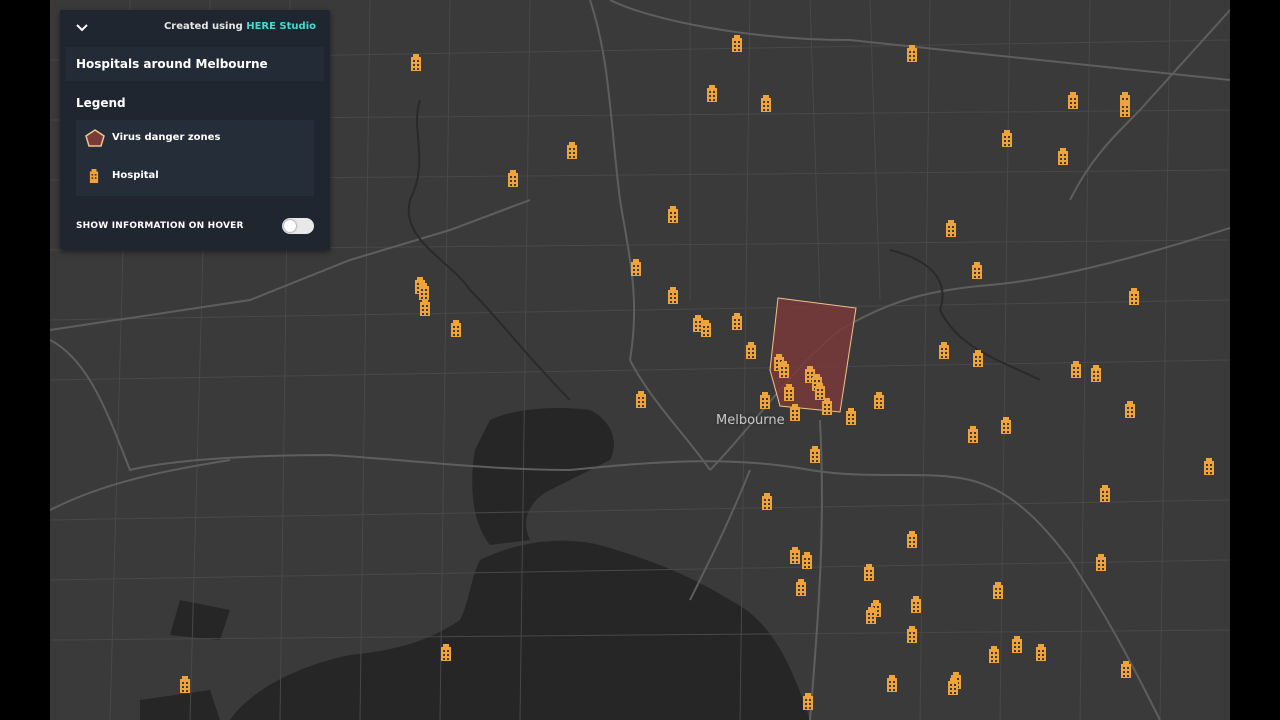  Describe the element at coordinates (750, 420) in the screenshot. I see `city-label-melbourne: Melbourne` at that location.